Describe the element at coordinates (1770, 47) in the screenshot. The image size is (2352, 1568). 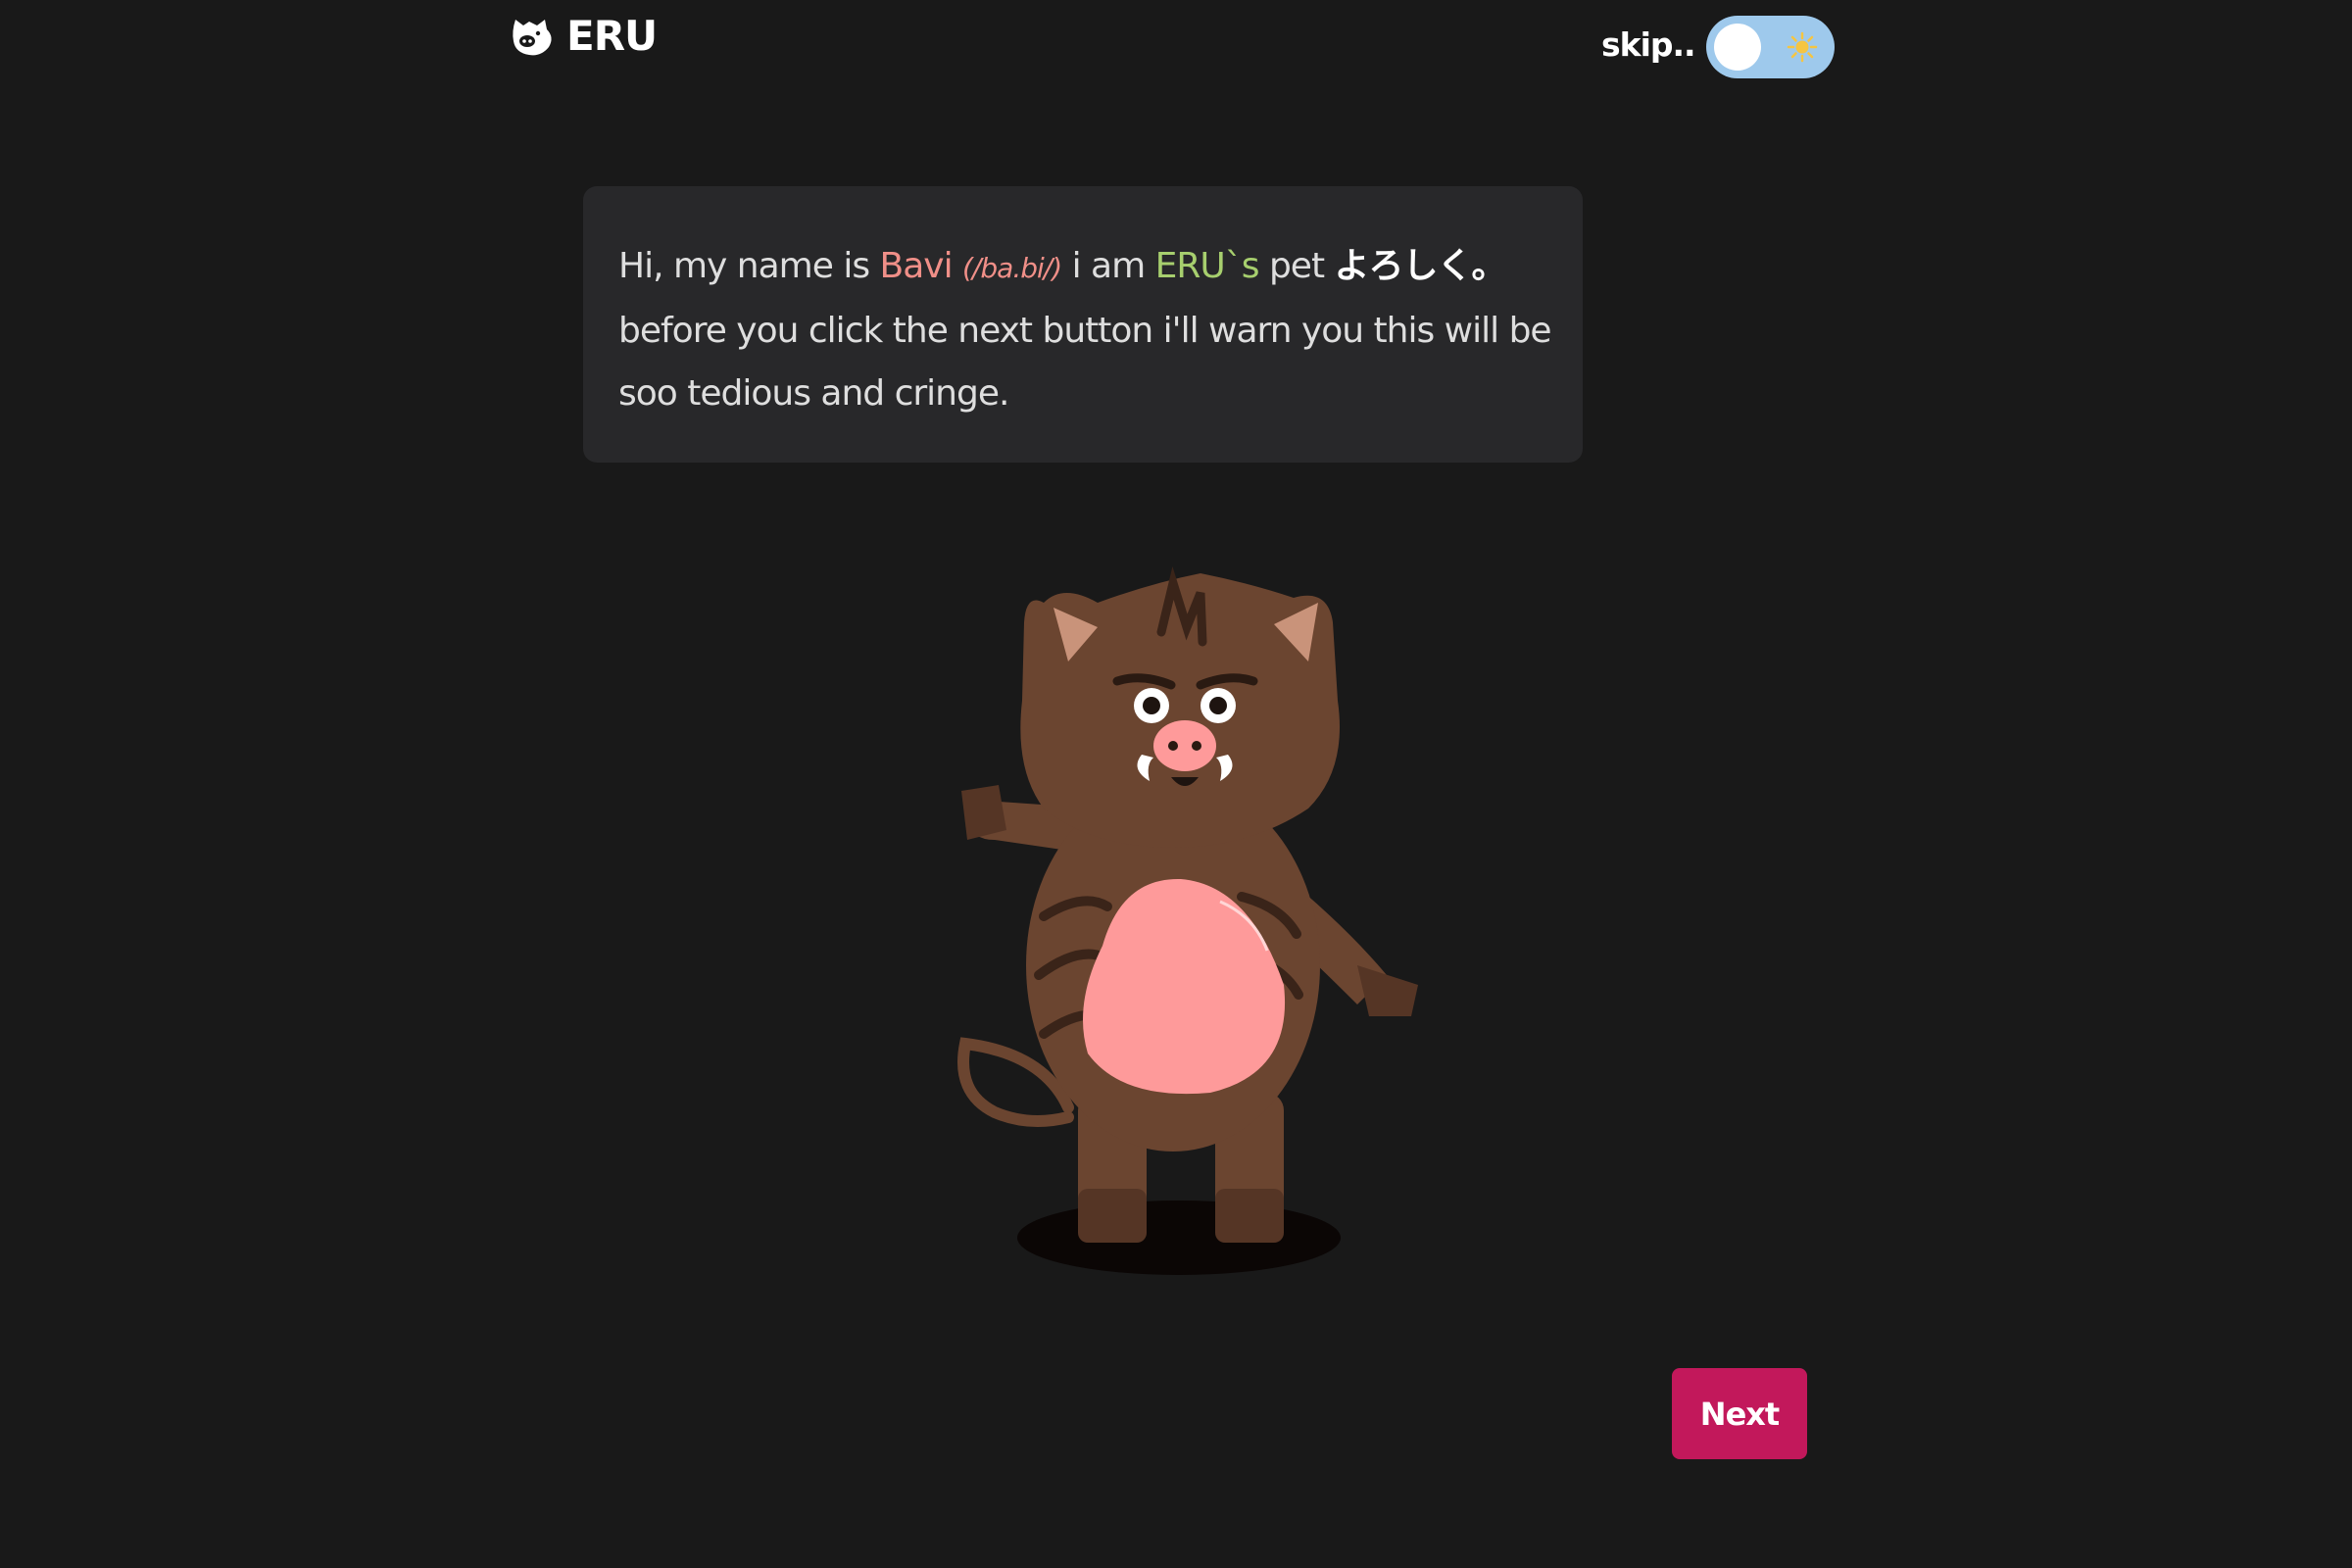
I see `theme-toggle` at that location.